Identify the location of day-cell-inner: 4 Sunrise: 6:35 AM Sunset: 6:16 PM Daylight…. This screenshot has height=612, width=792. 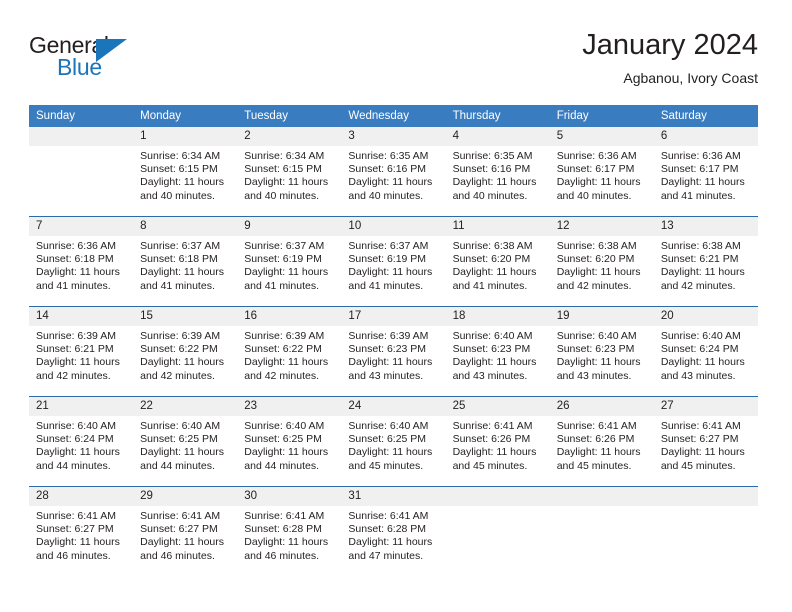
(497, 171).